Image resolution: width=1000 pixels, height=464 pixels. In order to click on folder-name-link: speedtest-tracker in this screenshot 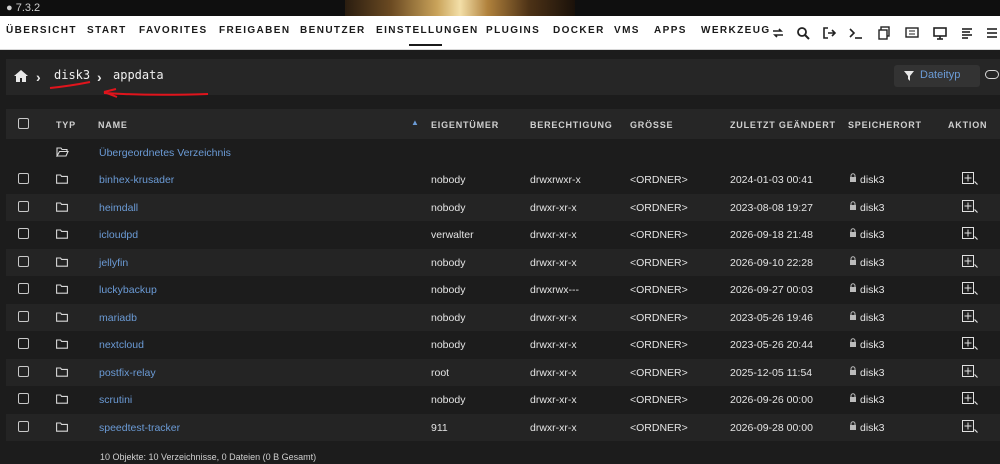, I will do `click(139, 428)`.